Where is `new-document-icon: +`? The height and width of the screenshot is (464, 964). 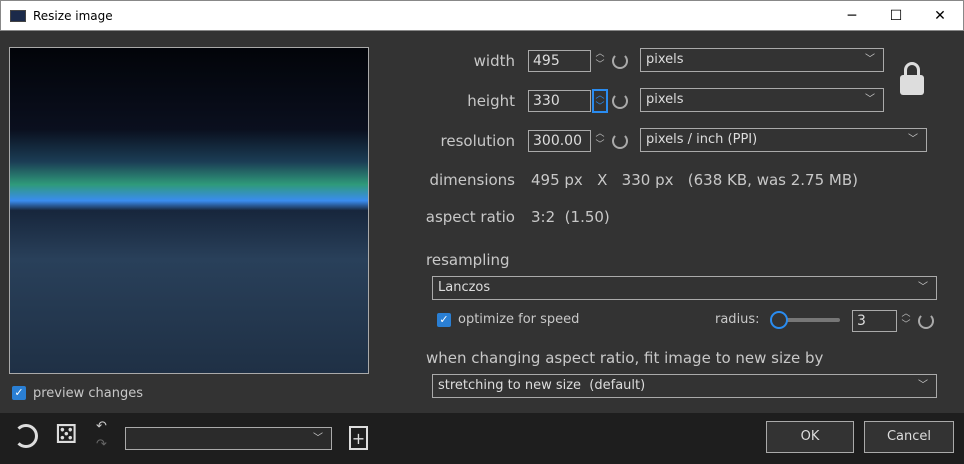
new-document-icon: + is located at coordinates (358, 438).